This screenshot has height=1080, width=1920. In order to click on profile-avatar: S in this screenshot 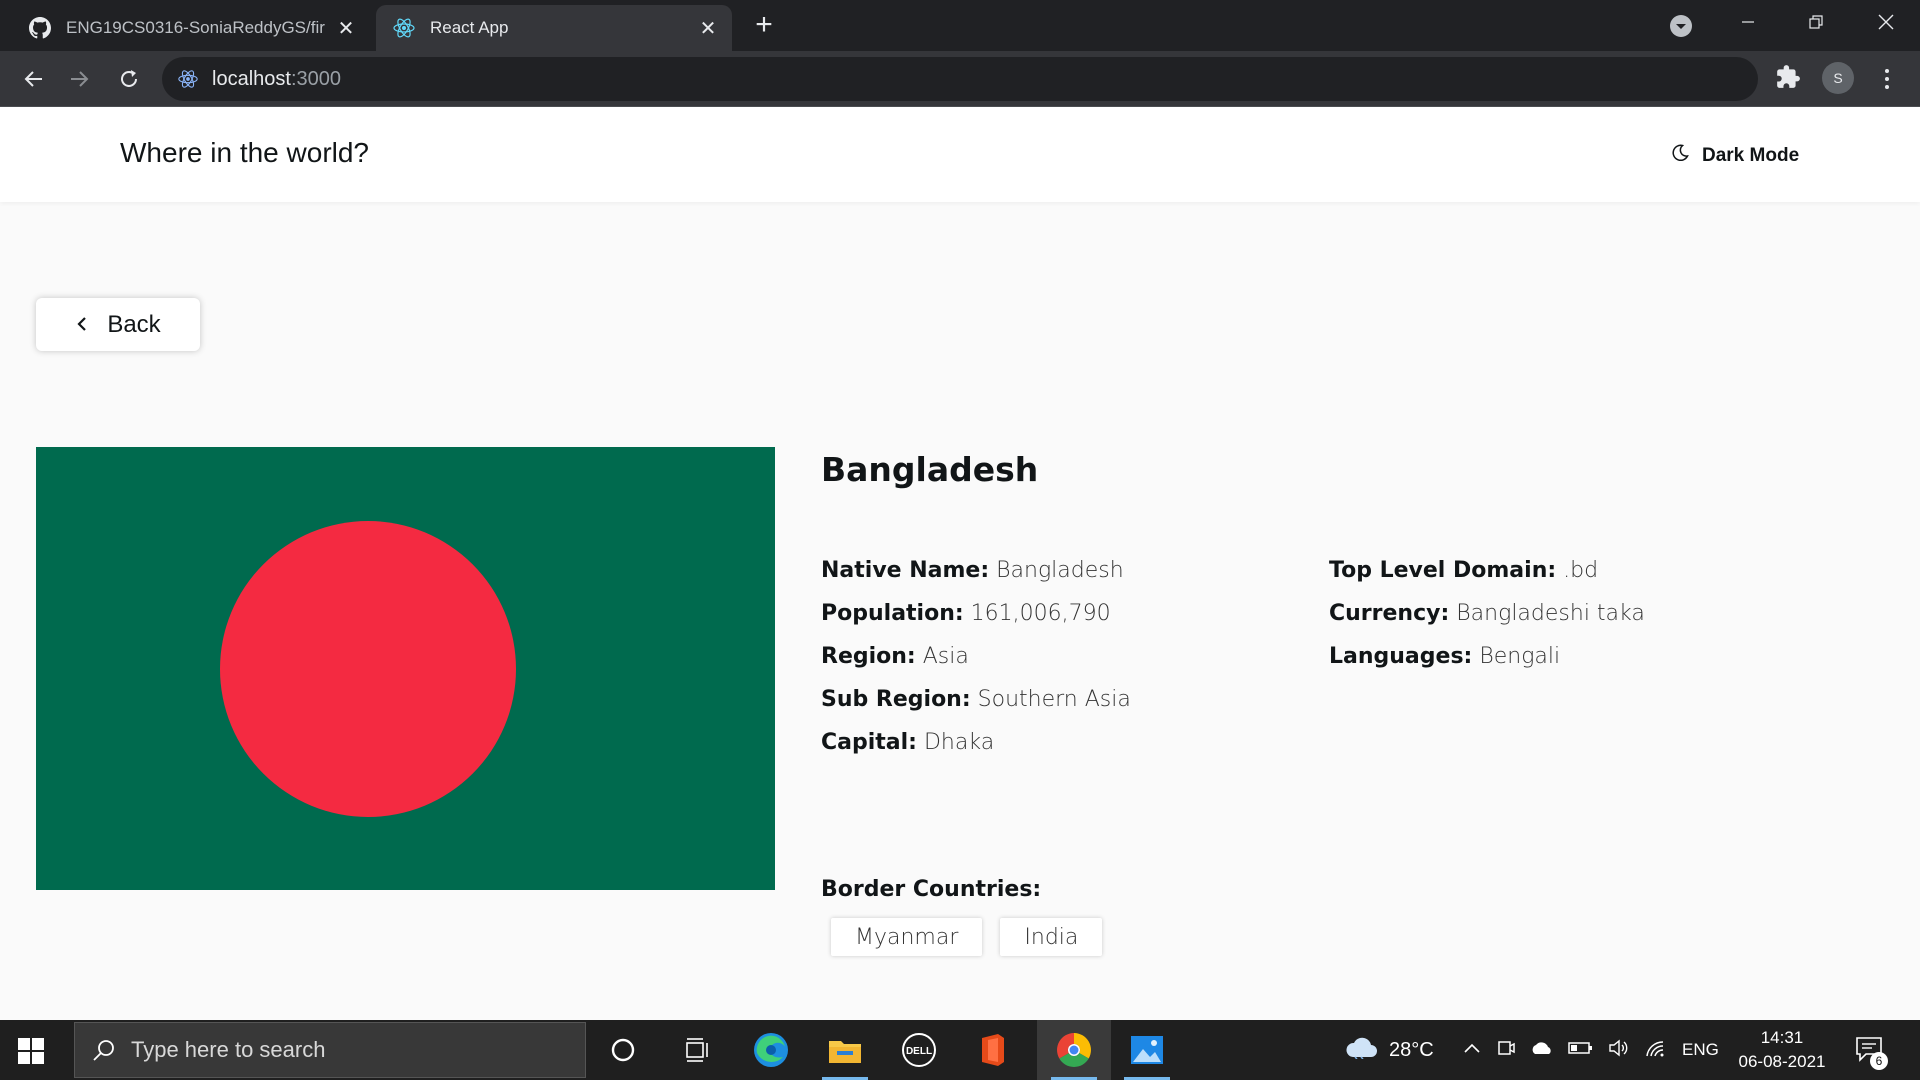, I will do `click(1838, 78)`.